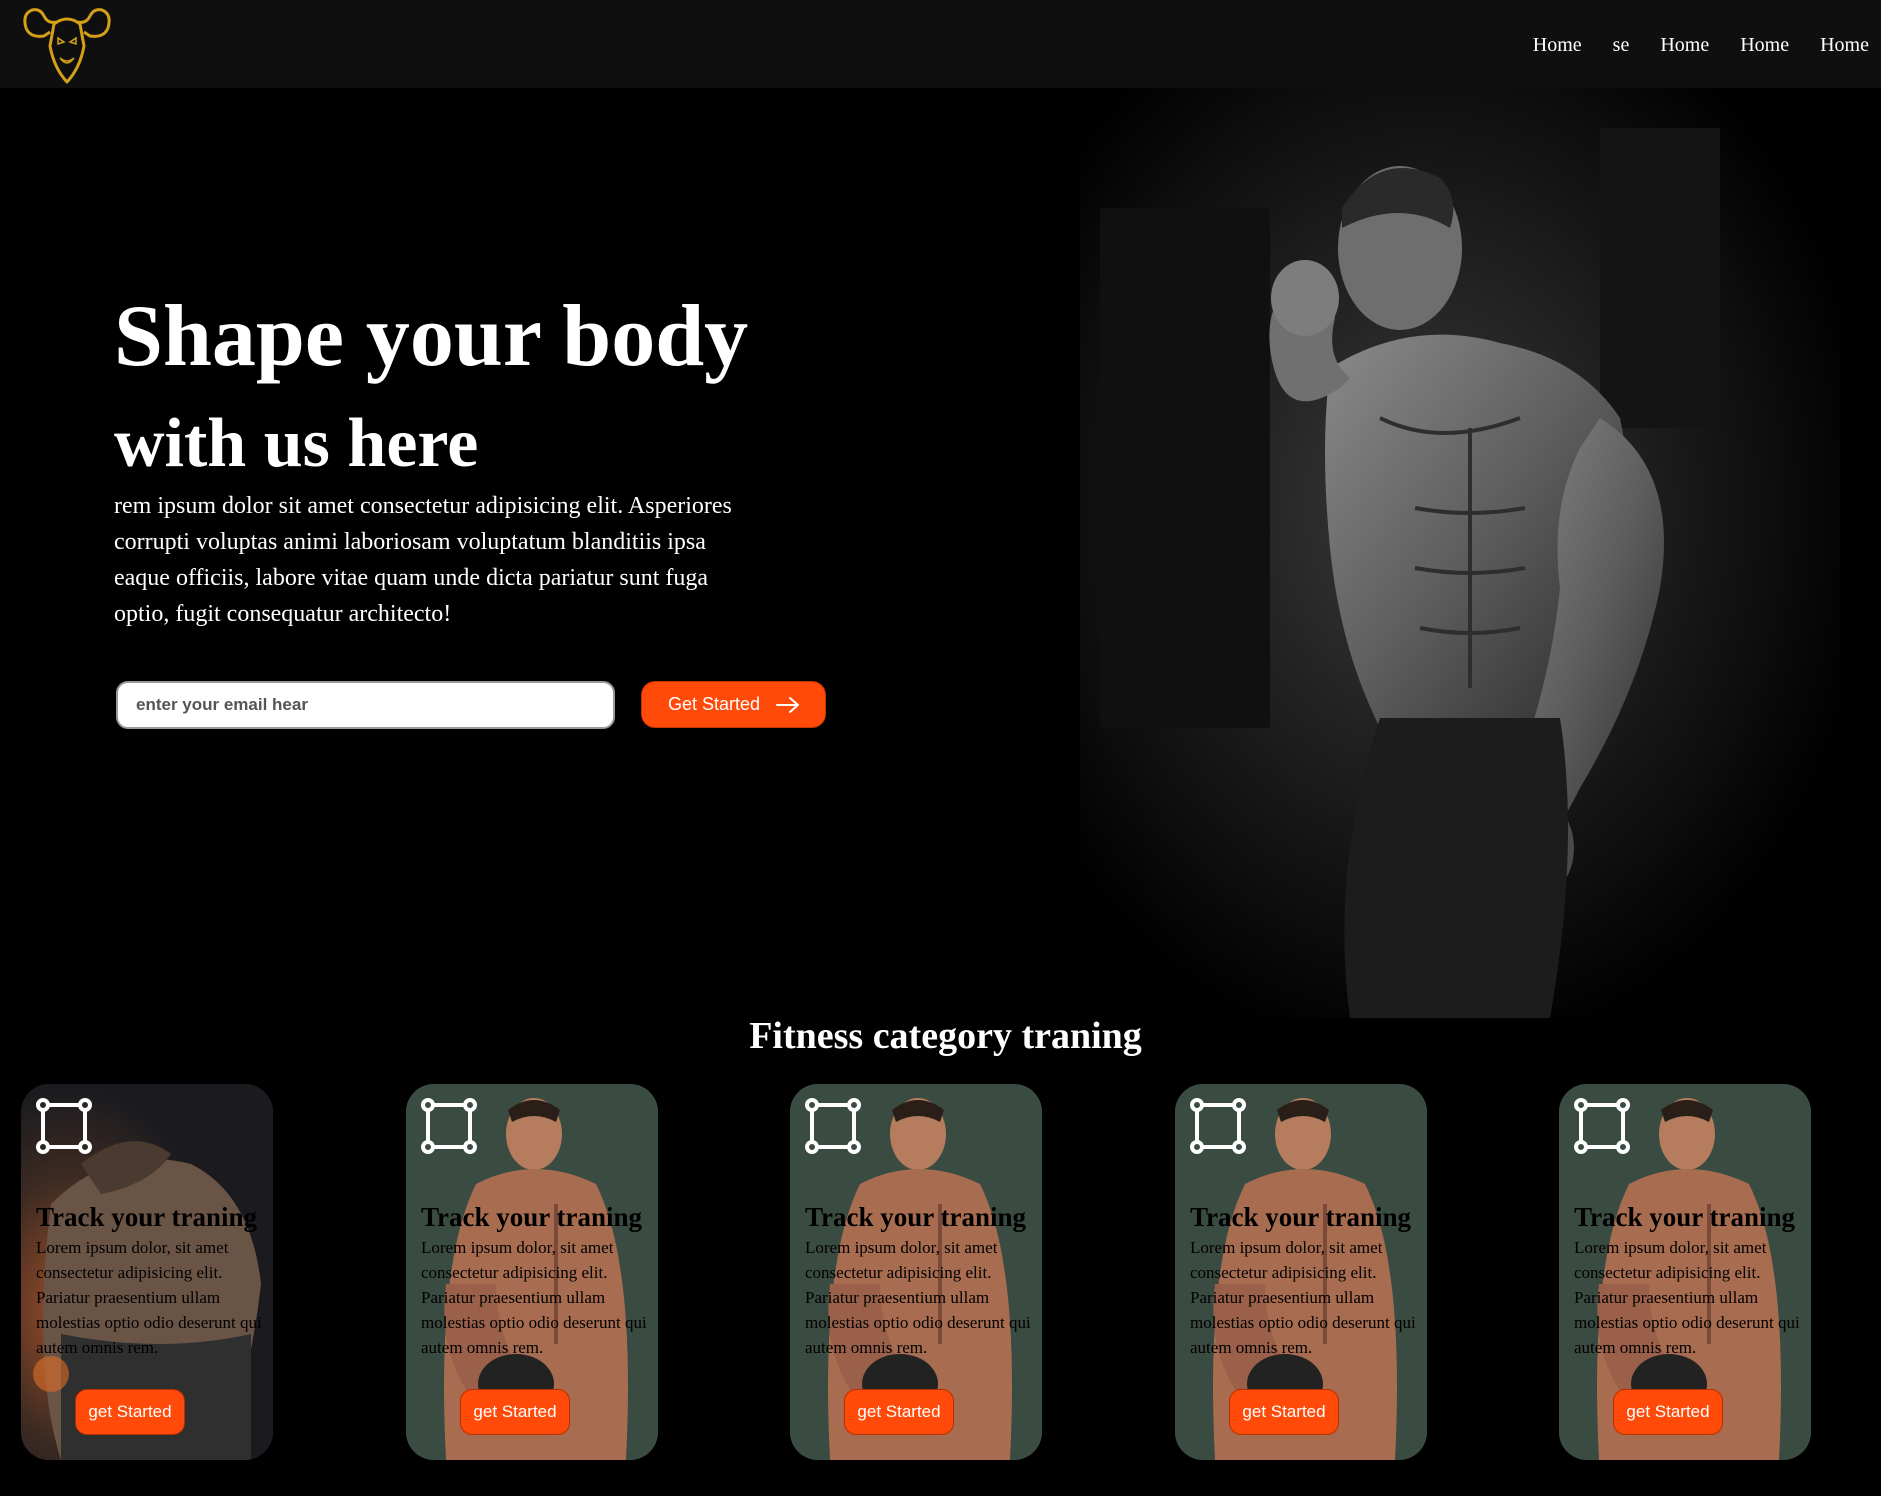  Describe the element at coordinates (296, 443) in the screenshot. I see `hero-title-line-2: with us here` at that location.